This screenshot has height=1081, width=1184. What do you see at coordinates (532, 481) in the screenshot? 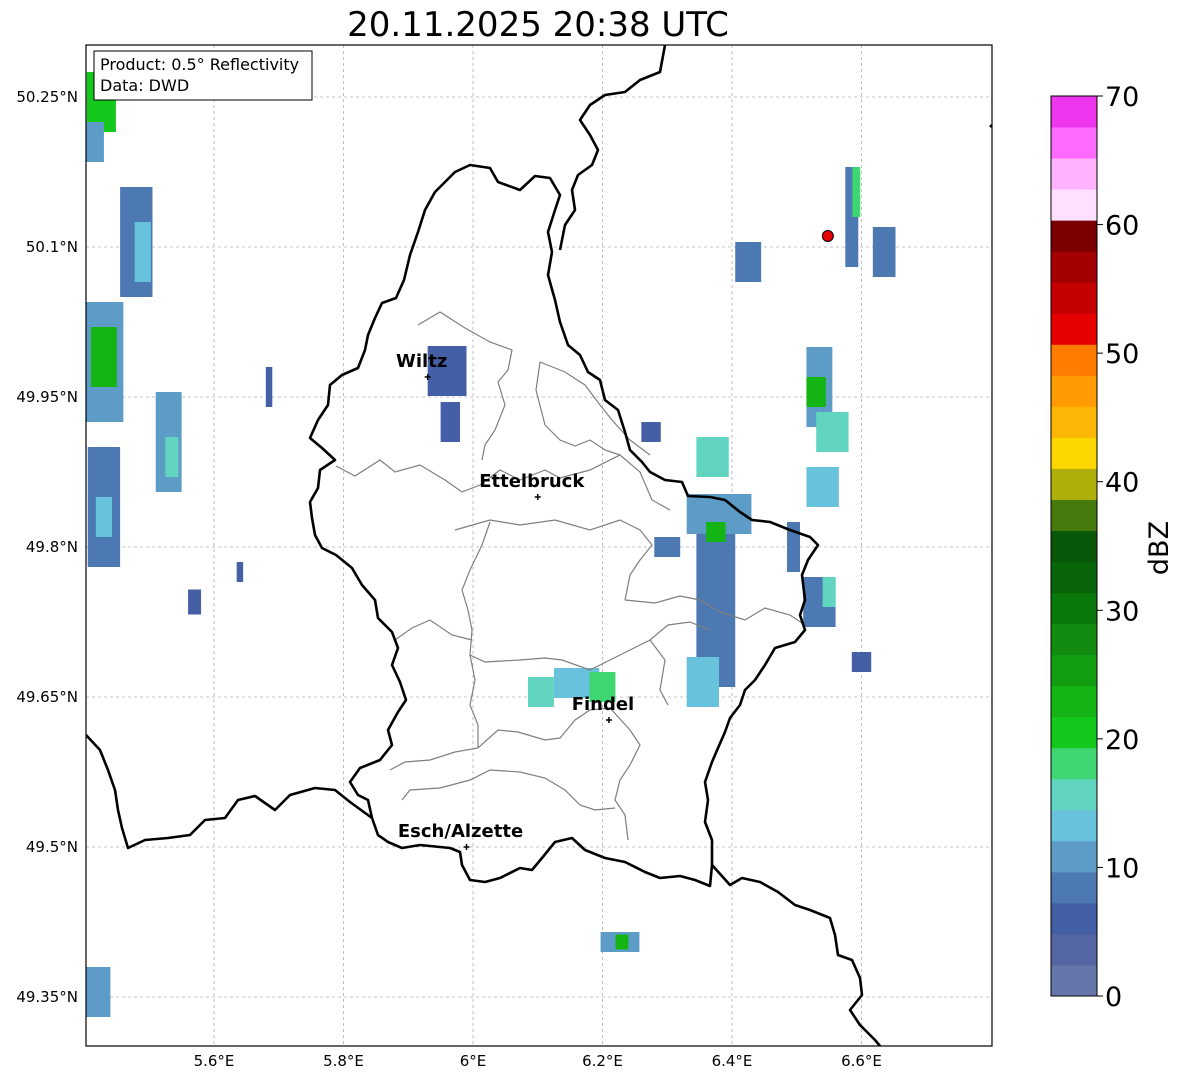
I see `city-label: Ettelbruck` at bounding box center [532, 481].